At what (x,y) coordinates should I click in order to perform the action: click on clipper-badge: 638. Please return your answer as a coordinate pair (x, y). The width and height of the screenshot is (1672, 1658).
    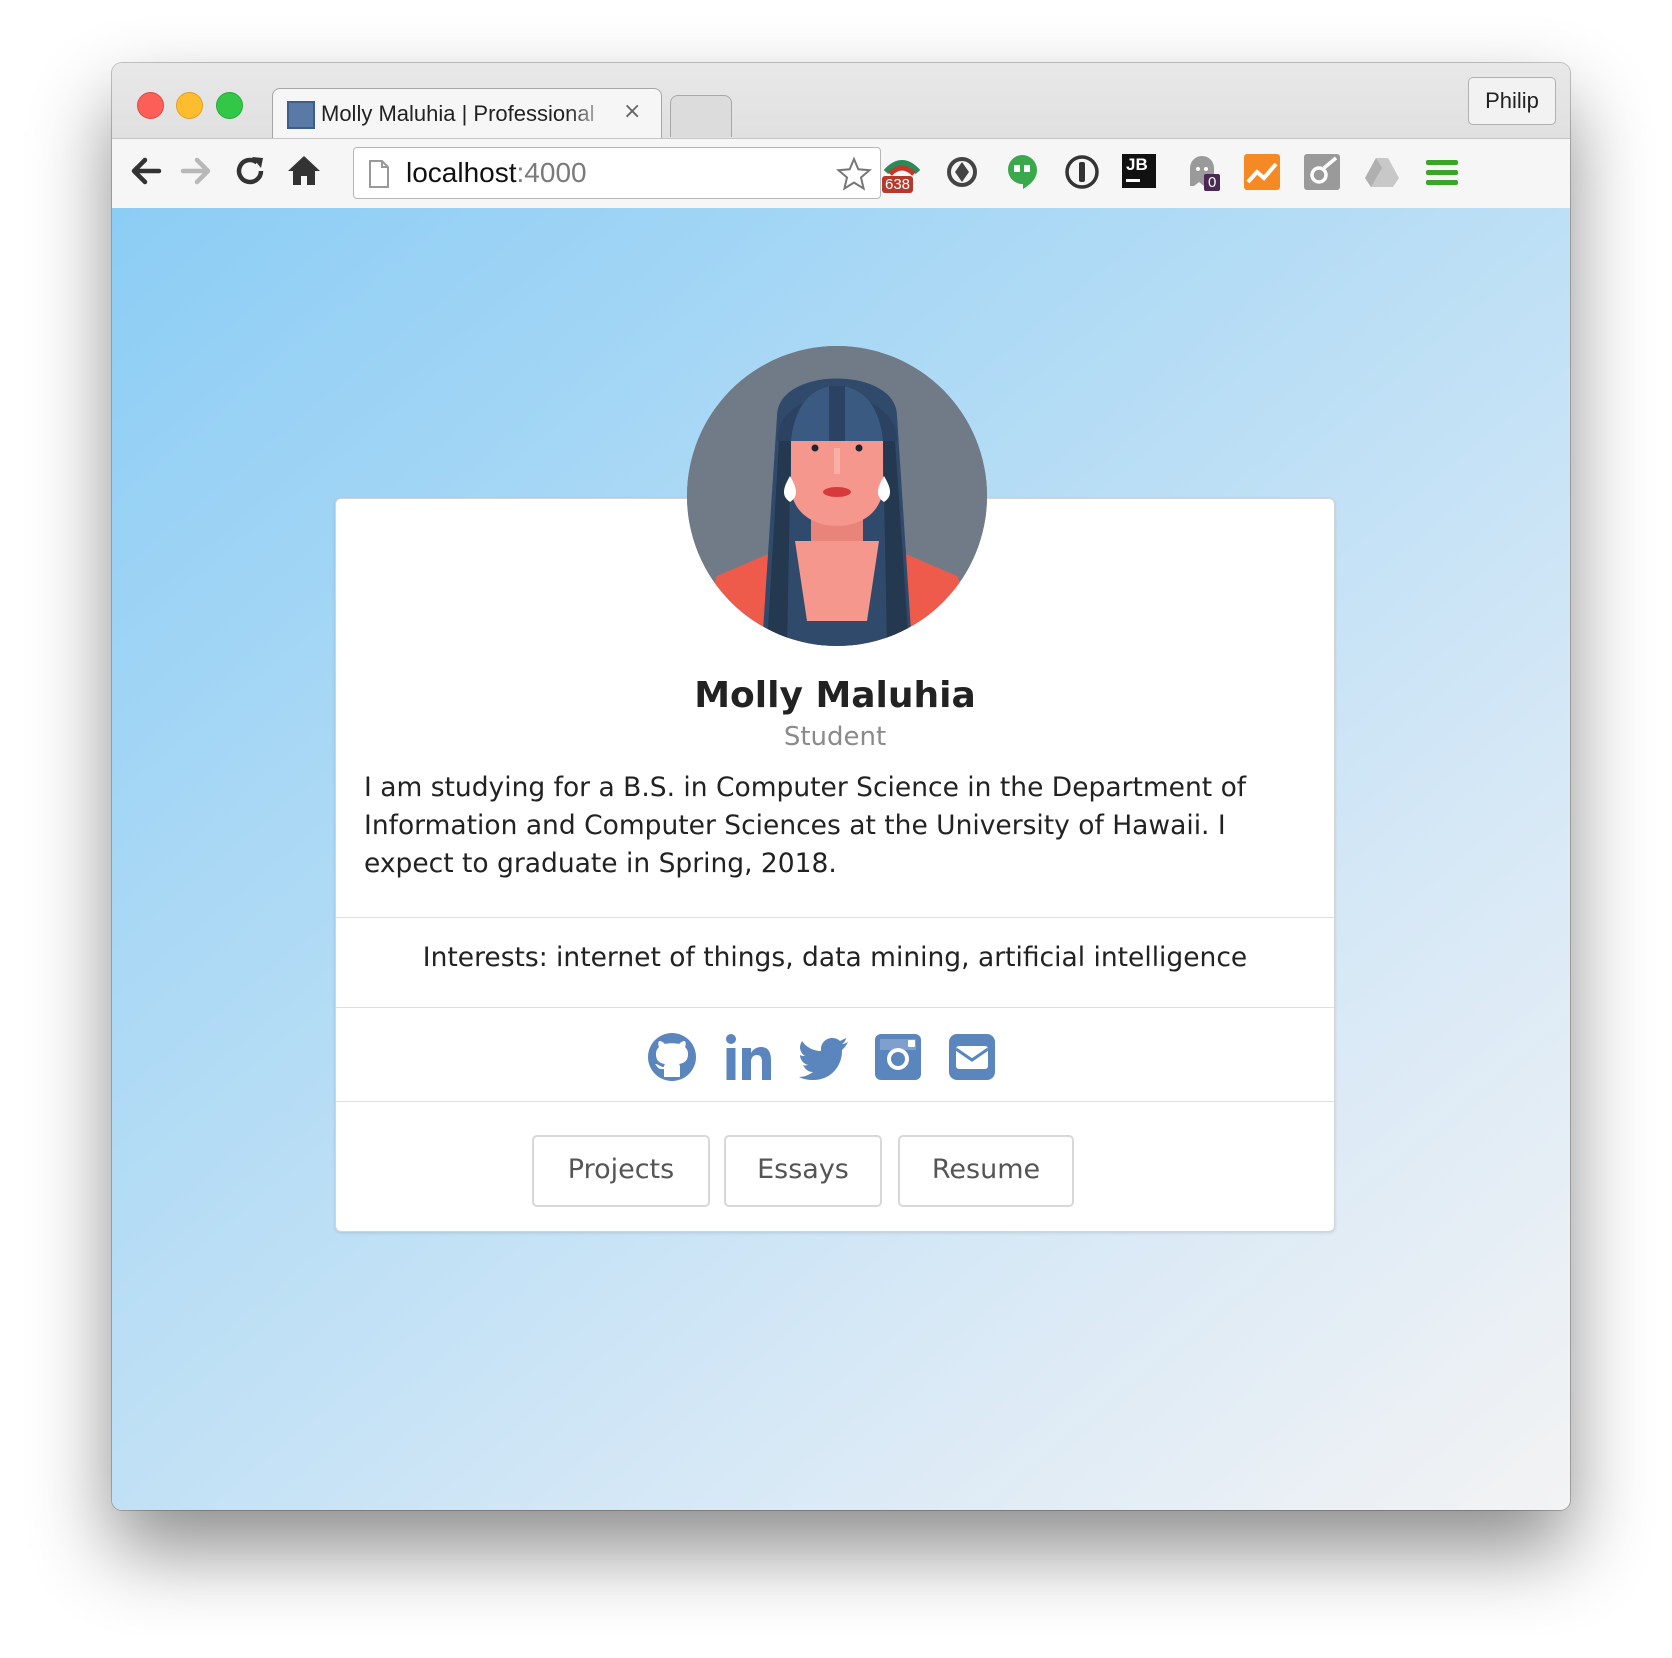
    Looking at the image, I should click on (898, 184).